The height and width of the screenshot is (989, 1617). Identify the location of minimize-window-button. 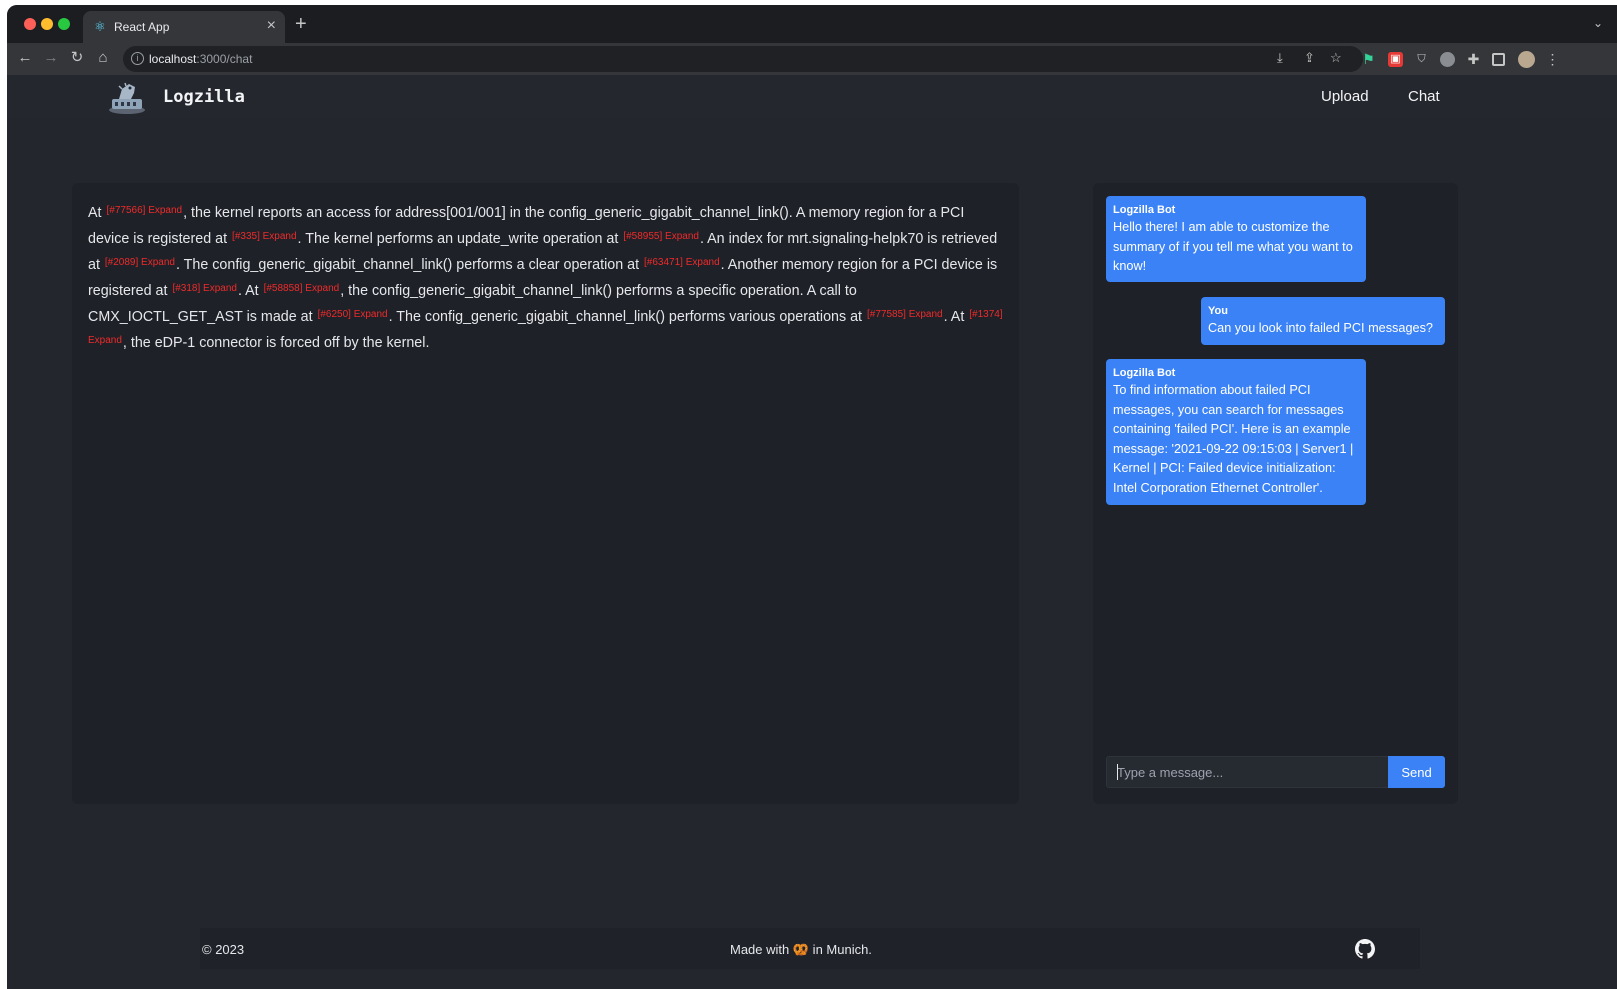
(47, 24).